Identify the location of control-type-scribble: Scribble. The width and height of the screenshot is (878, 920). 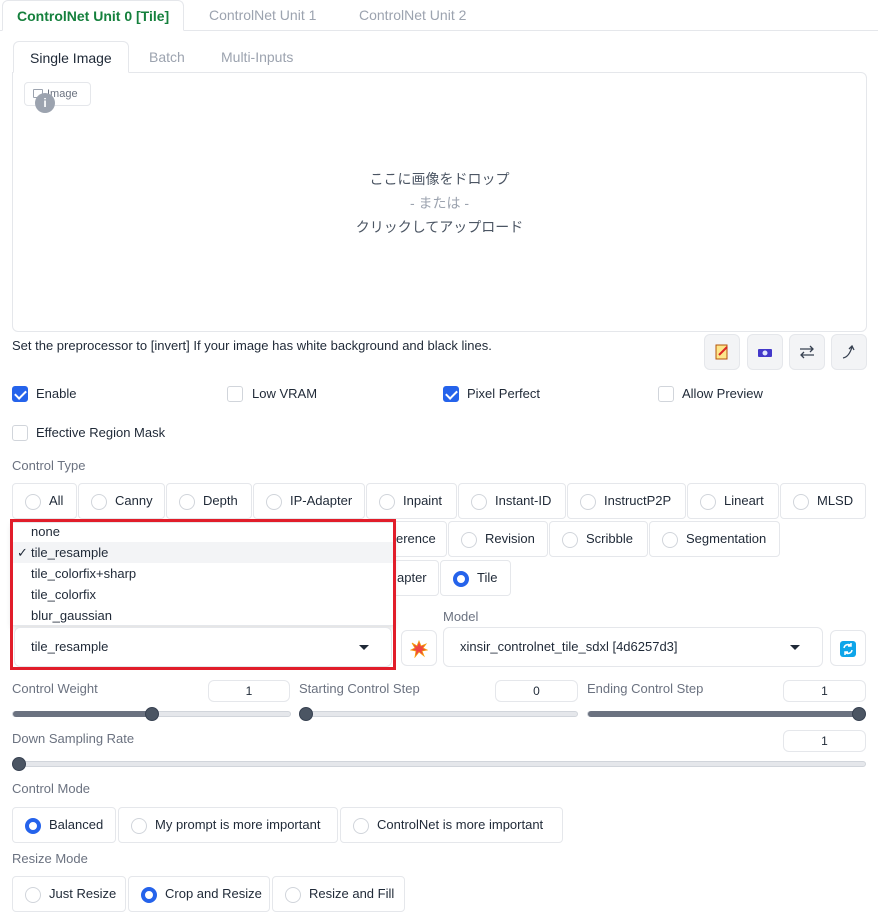
(598, 539).